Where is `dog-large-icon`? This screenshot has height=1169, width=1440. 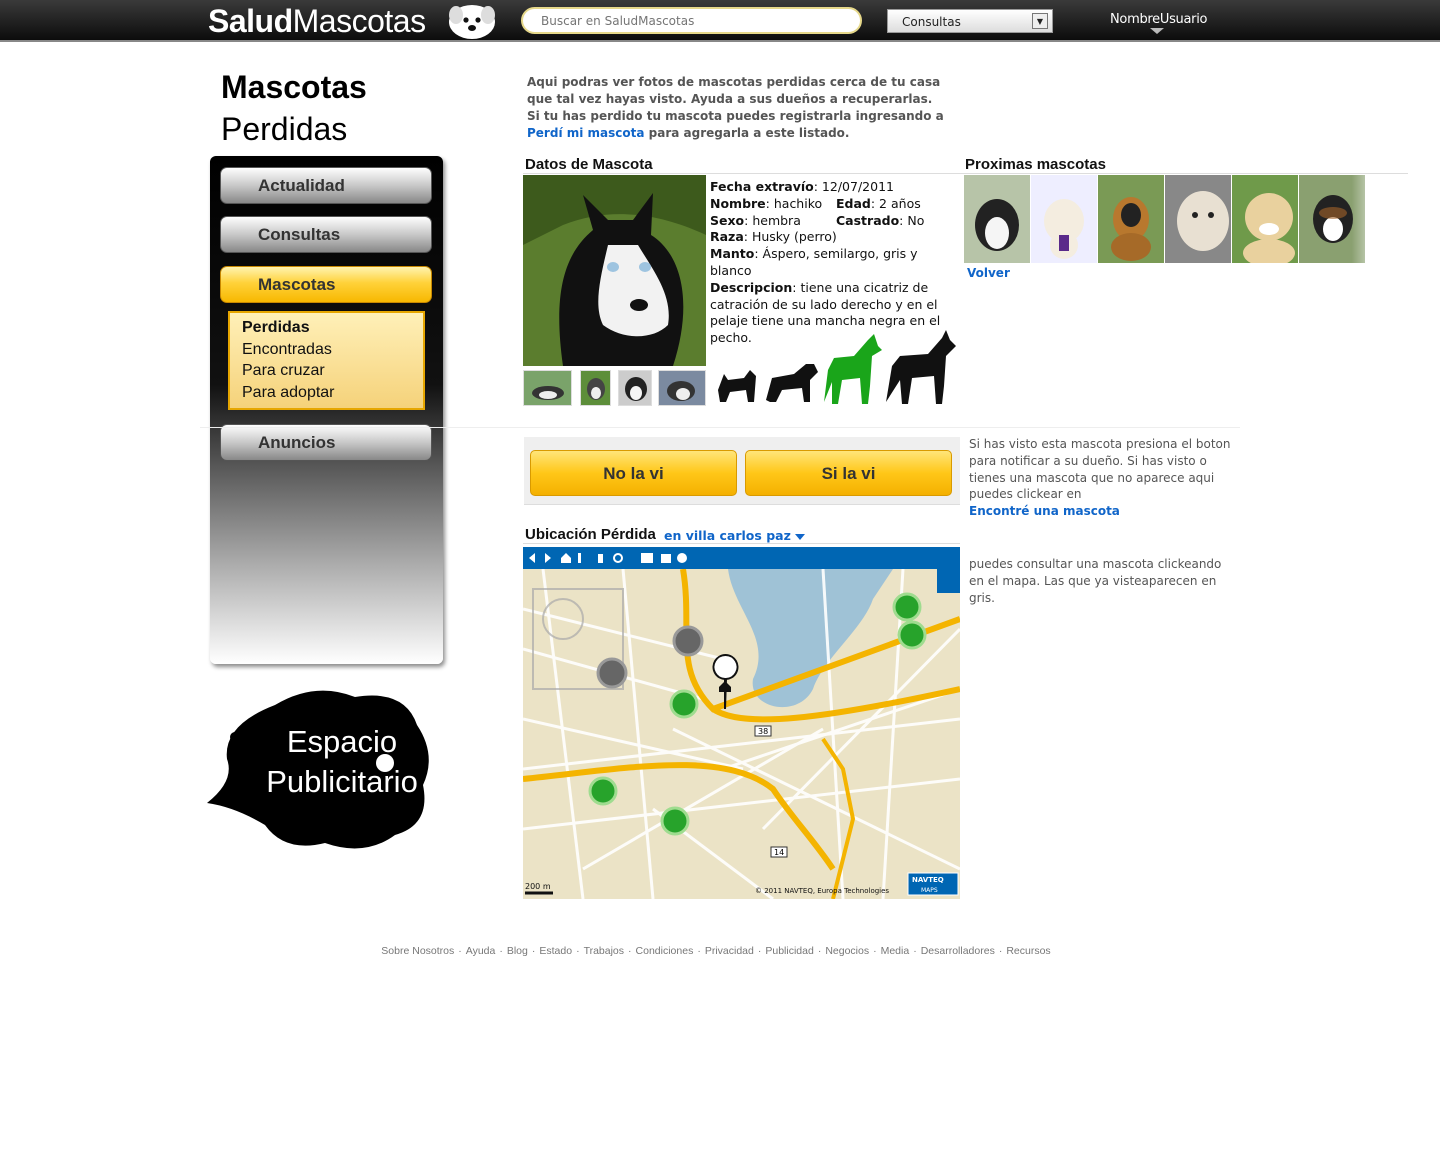
dog-large-icon is located at coordinates (853, 369).